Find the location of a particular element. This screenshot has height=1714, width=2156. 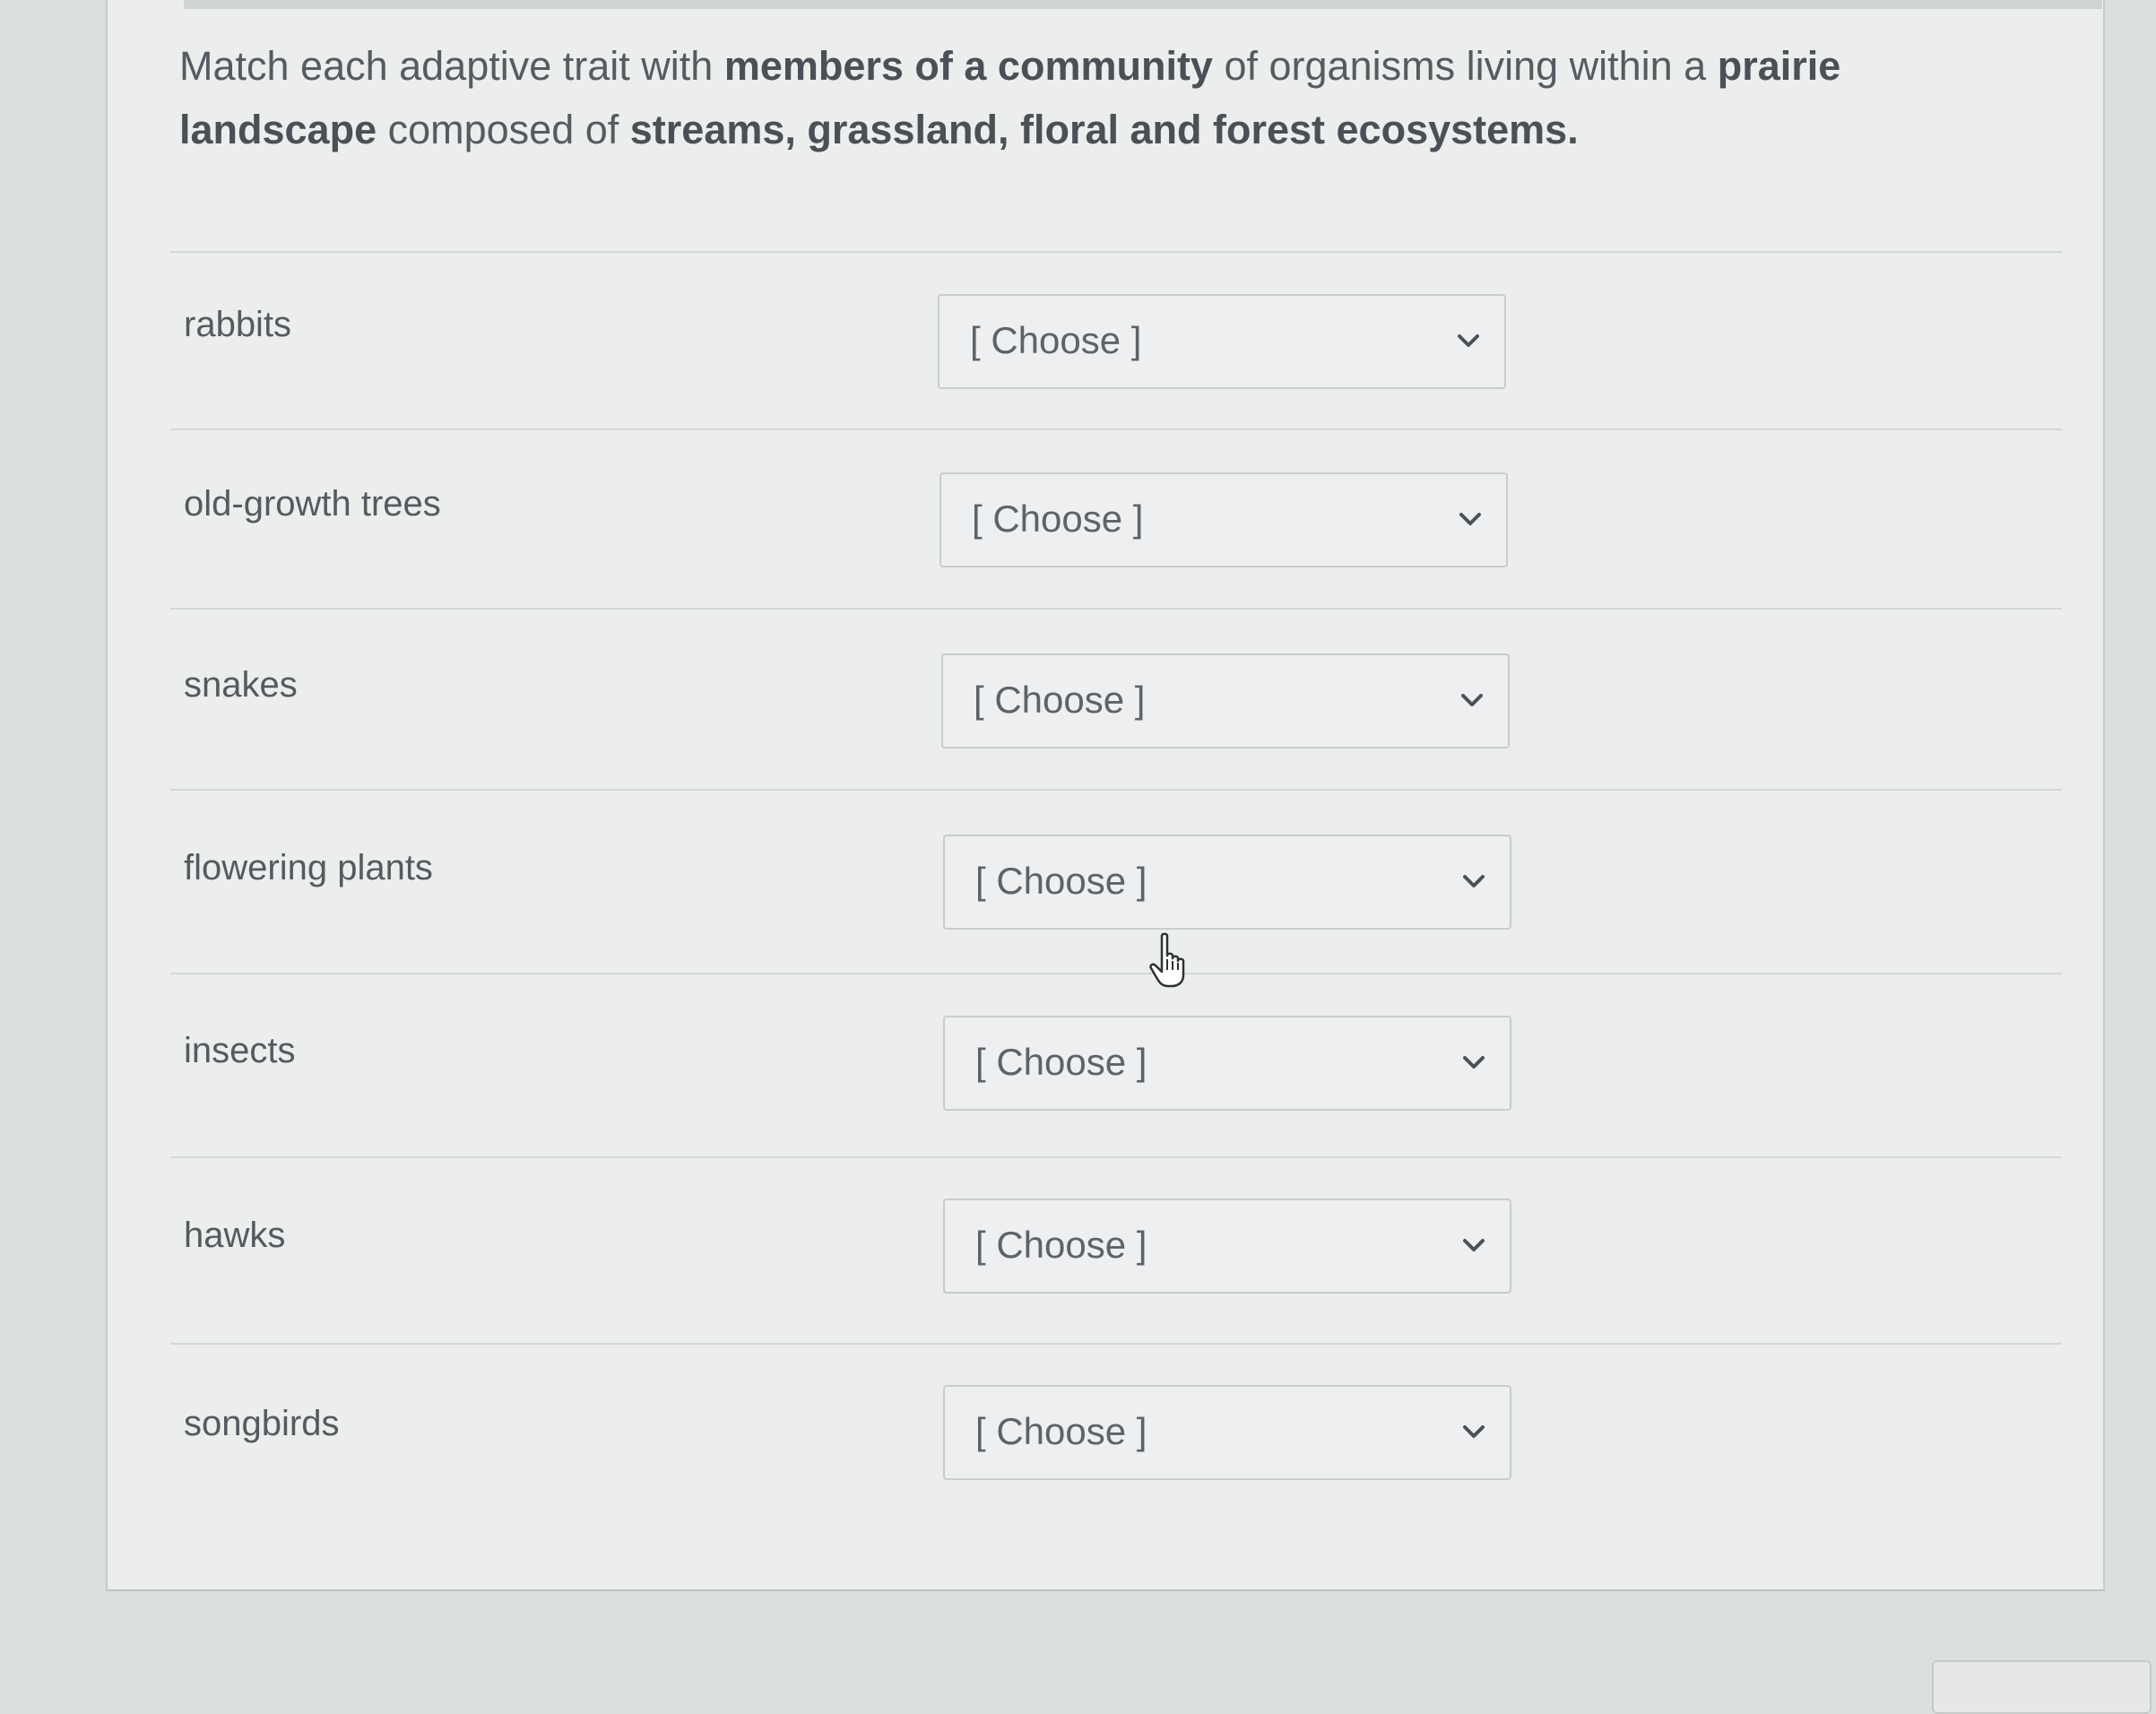

prompt-part-bold: members of a community is located at coordinates (968, 66).